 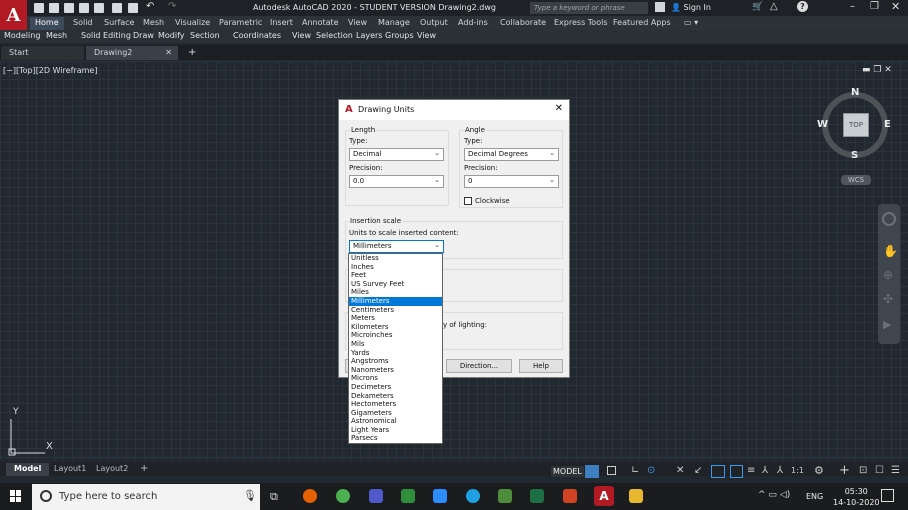 I want to click on option-unitless: Unitless, so click(x=395, y=258).